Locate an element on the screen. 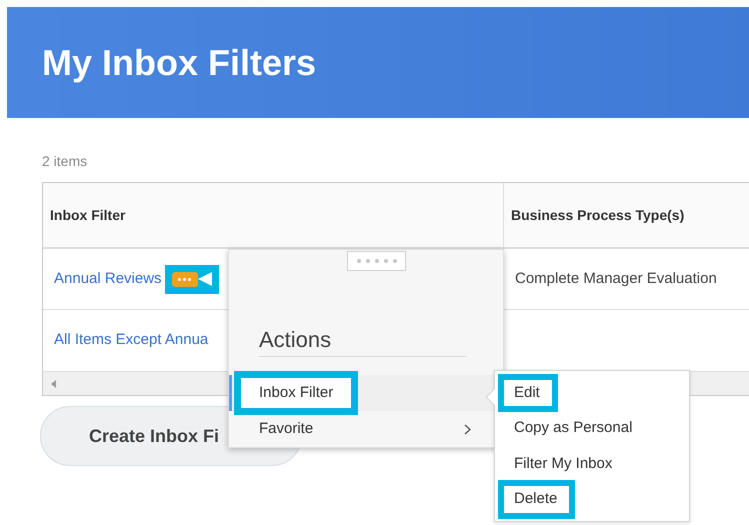 This screenshot has width=749, height=525. filter-link: All Items Except Annua is located at coordinates (131, 340).